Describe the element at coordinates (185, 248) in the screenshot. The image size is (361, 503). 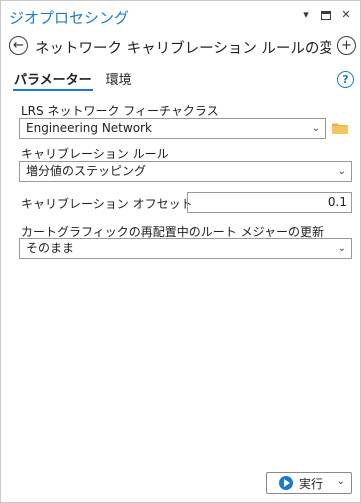
I see `realign-dropdown: そのまま ⌄` at that location.